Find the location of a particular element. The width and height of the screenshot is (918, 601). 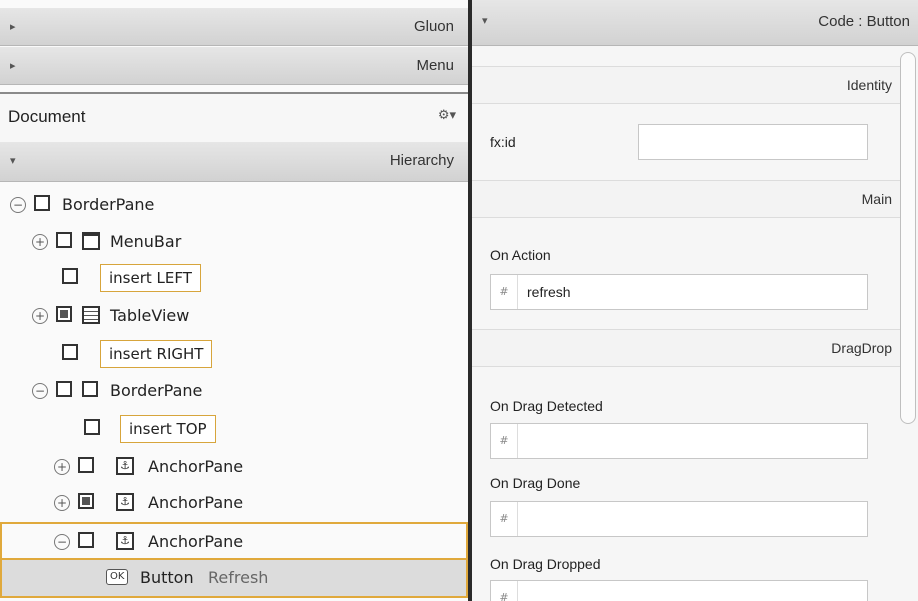

tree-row-anchorpane-2: + ⚓ AnchorPane is located at coordinates (234, 503).